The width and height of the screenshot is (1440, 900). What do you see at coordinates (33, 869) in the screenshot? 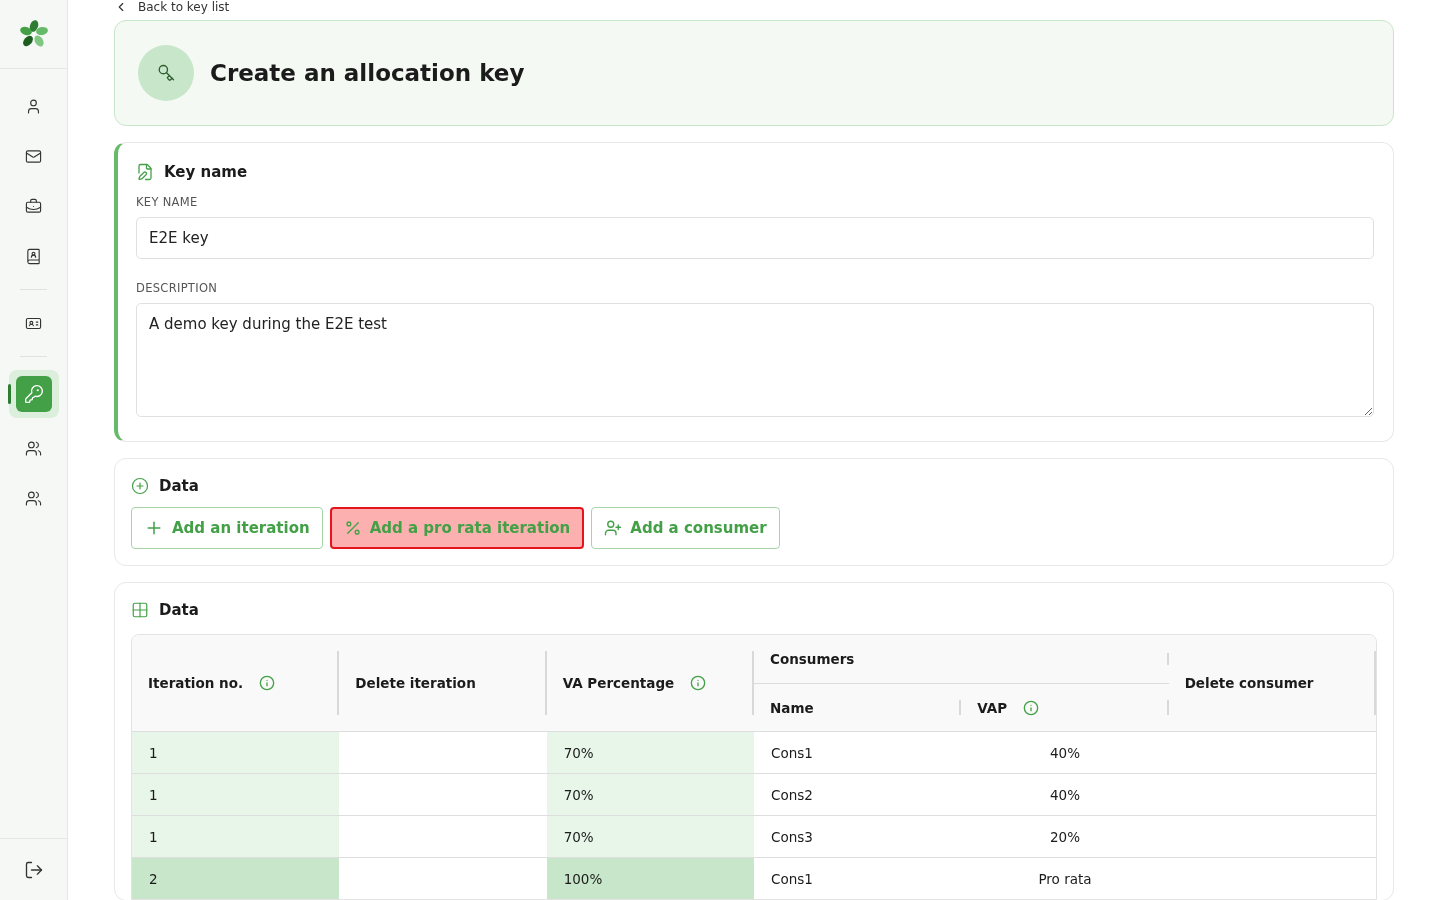
I see `logout-icon` at bounding box center [33, 869].